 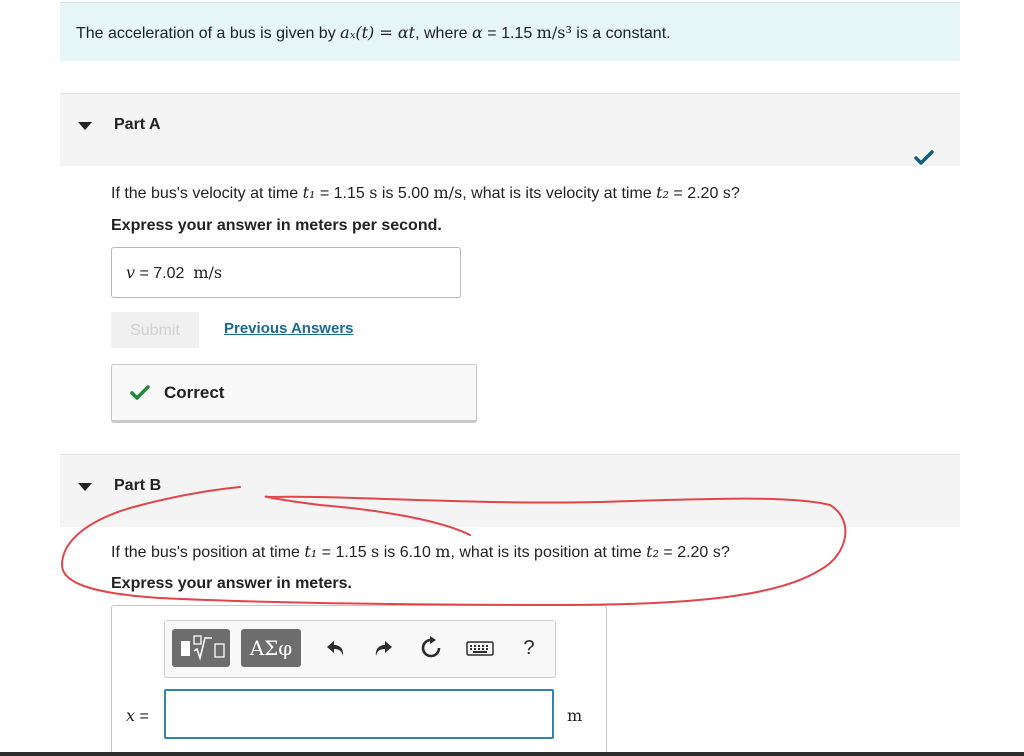 What do you see at coordinates (271, 648) in the screenshot?
I see `greek-symbols-button: ΑΣφ` at bounding box center [271, 648].